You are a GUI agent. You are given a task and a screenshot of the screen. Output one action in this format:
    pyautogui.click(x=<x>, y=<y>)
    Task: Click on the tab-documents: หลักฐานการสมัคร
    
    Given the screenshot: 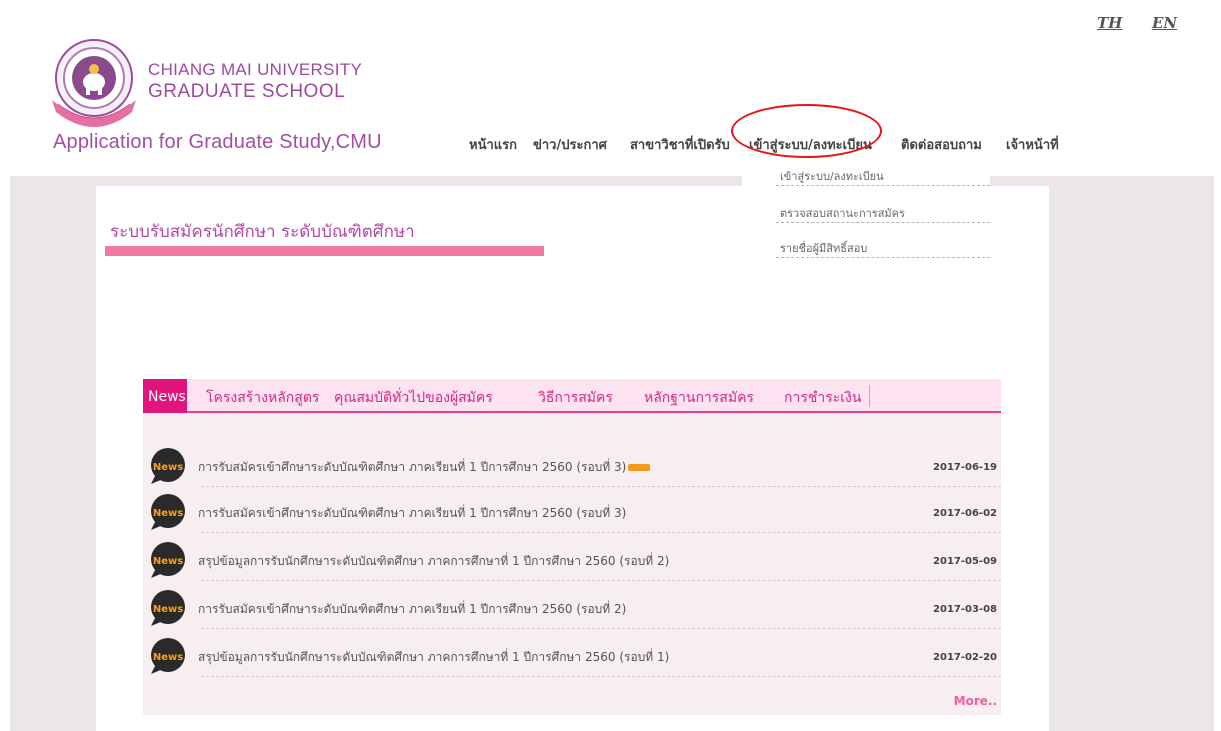 What is the action you would take?
    pyautogui.click(x=699, y=398)
    